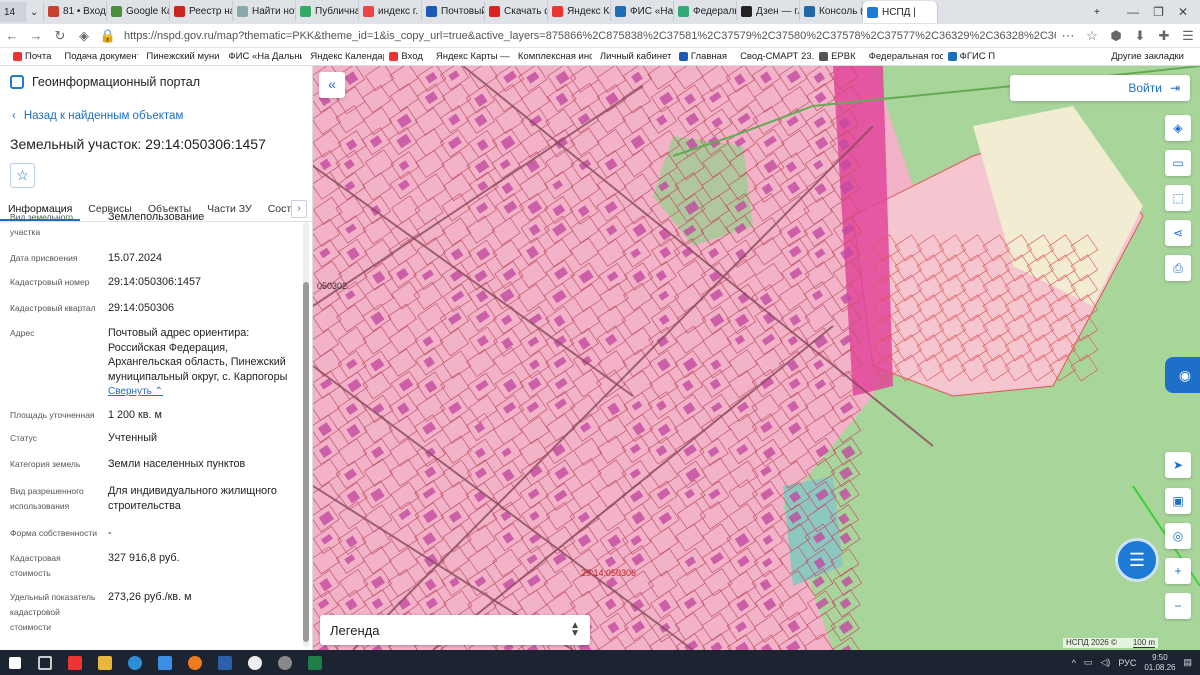 This screenshot has height=675, width=1200. What do you see at coordinates (1158, 12) in the screenshot?
I see `maximize-icon: ❐` at bounding box center [1158, 12].